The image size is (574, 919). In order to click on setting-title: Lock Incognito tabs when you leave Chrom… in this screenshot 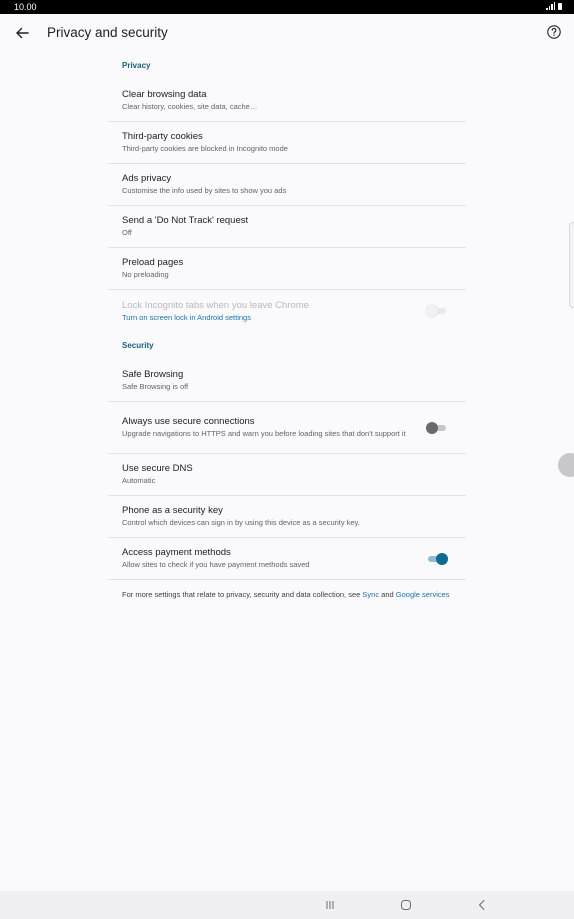, I will do `click(215, 305)`.